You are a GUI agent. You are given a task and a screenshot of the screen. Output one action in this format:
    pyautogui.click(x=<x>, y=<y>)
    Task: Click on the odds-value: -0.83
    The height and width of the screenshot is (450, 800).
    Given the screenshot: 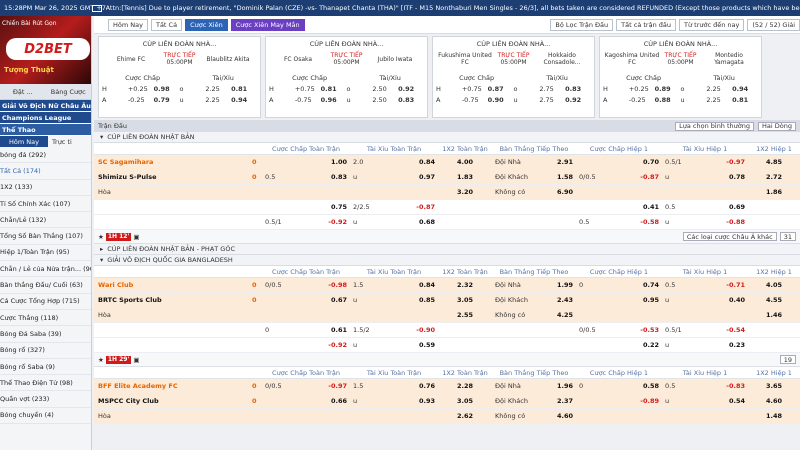 What is the action you would take?
    pyautogui.click(x=735, y=386)
    